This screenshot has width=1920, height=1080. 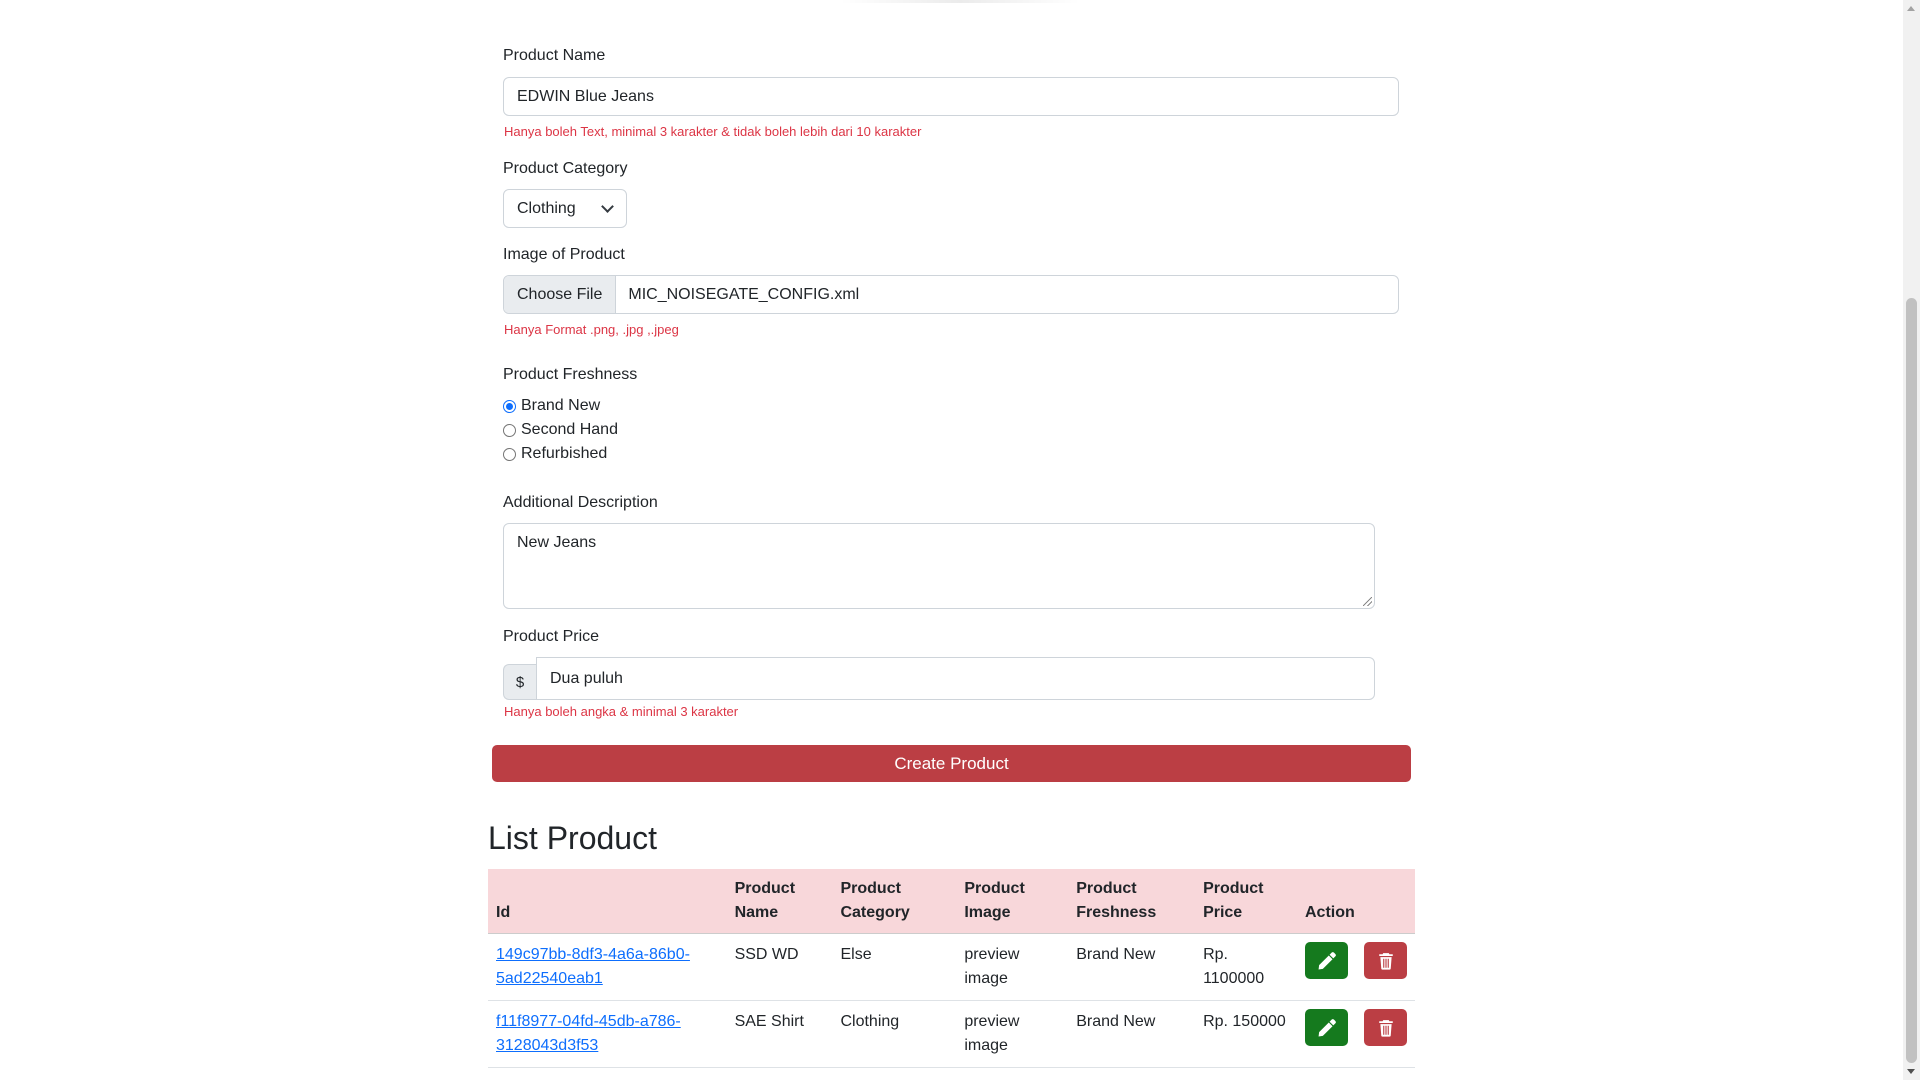 I want to click on cell-id: f11f8977-04fd-45db-a786-3128043d3f53, so click(x=607, y=1034).